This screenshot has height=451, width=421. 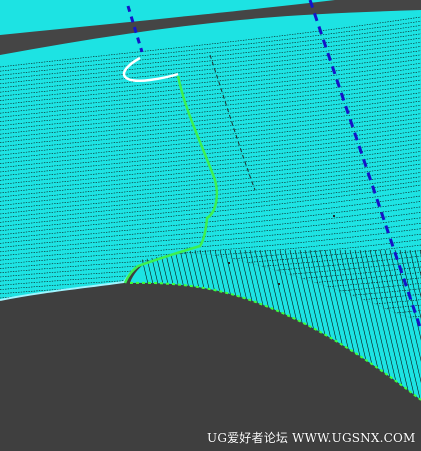 What do you see at coordinates (311, 438) in the screenshot?
I see `watermark-text: UG爱好者论坛 WWW.UGSNX.COM` at bounding box center [311, 438].